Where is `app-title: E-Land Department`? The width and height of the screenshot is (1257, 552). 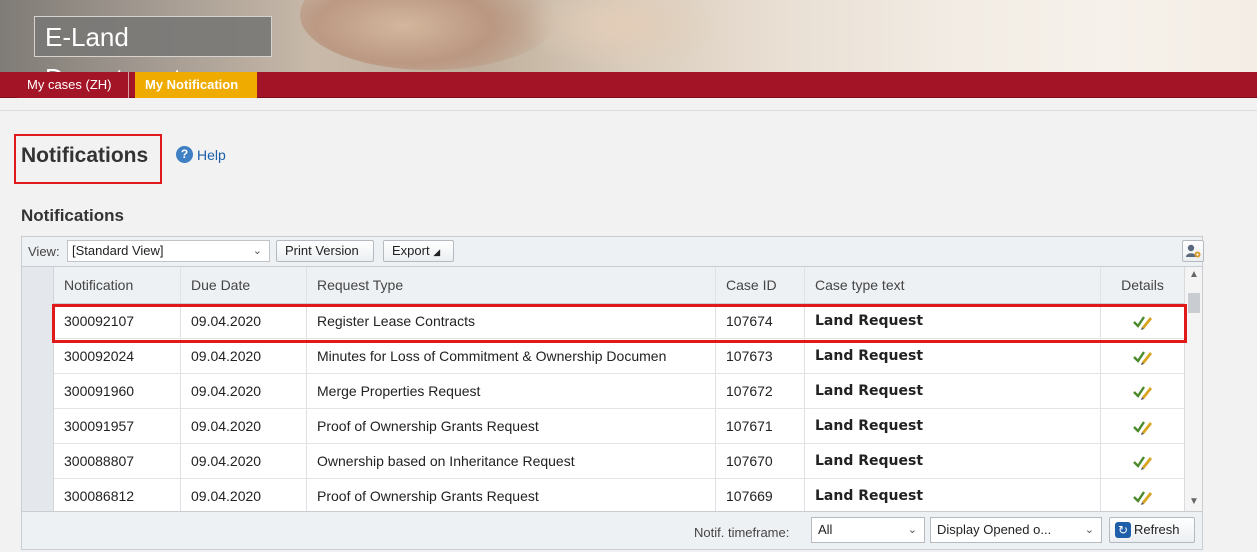 app-title: E-Land Department is located at coordinates (153, 44).